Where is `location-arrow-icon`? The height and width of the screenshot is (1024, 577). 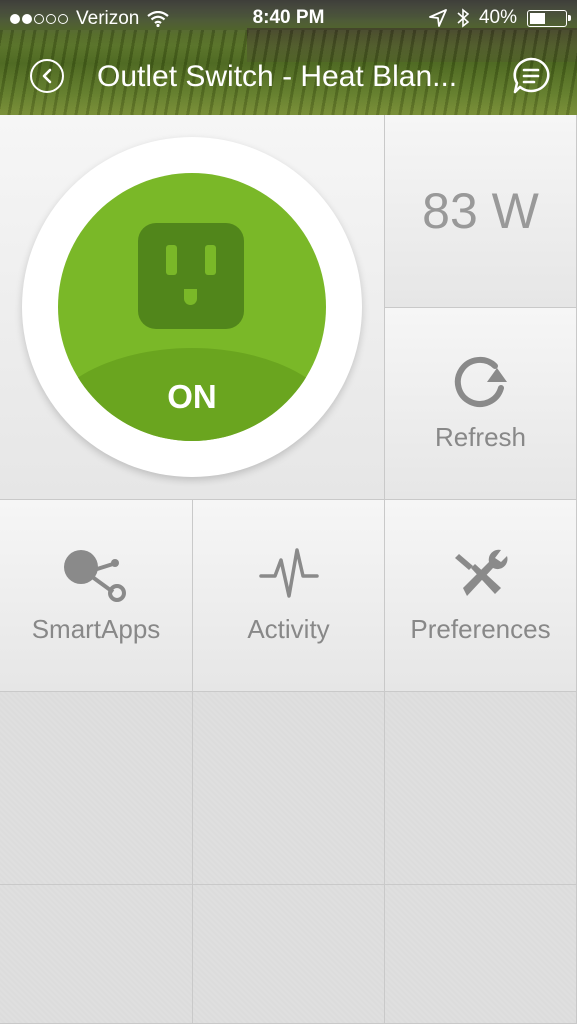 location-arrow-icon is located at coordinates (438, 18).